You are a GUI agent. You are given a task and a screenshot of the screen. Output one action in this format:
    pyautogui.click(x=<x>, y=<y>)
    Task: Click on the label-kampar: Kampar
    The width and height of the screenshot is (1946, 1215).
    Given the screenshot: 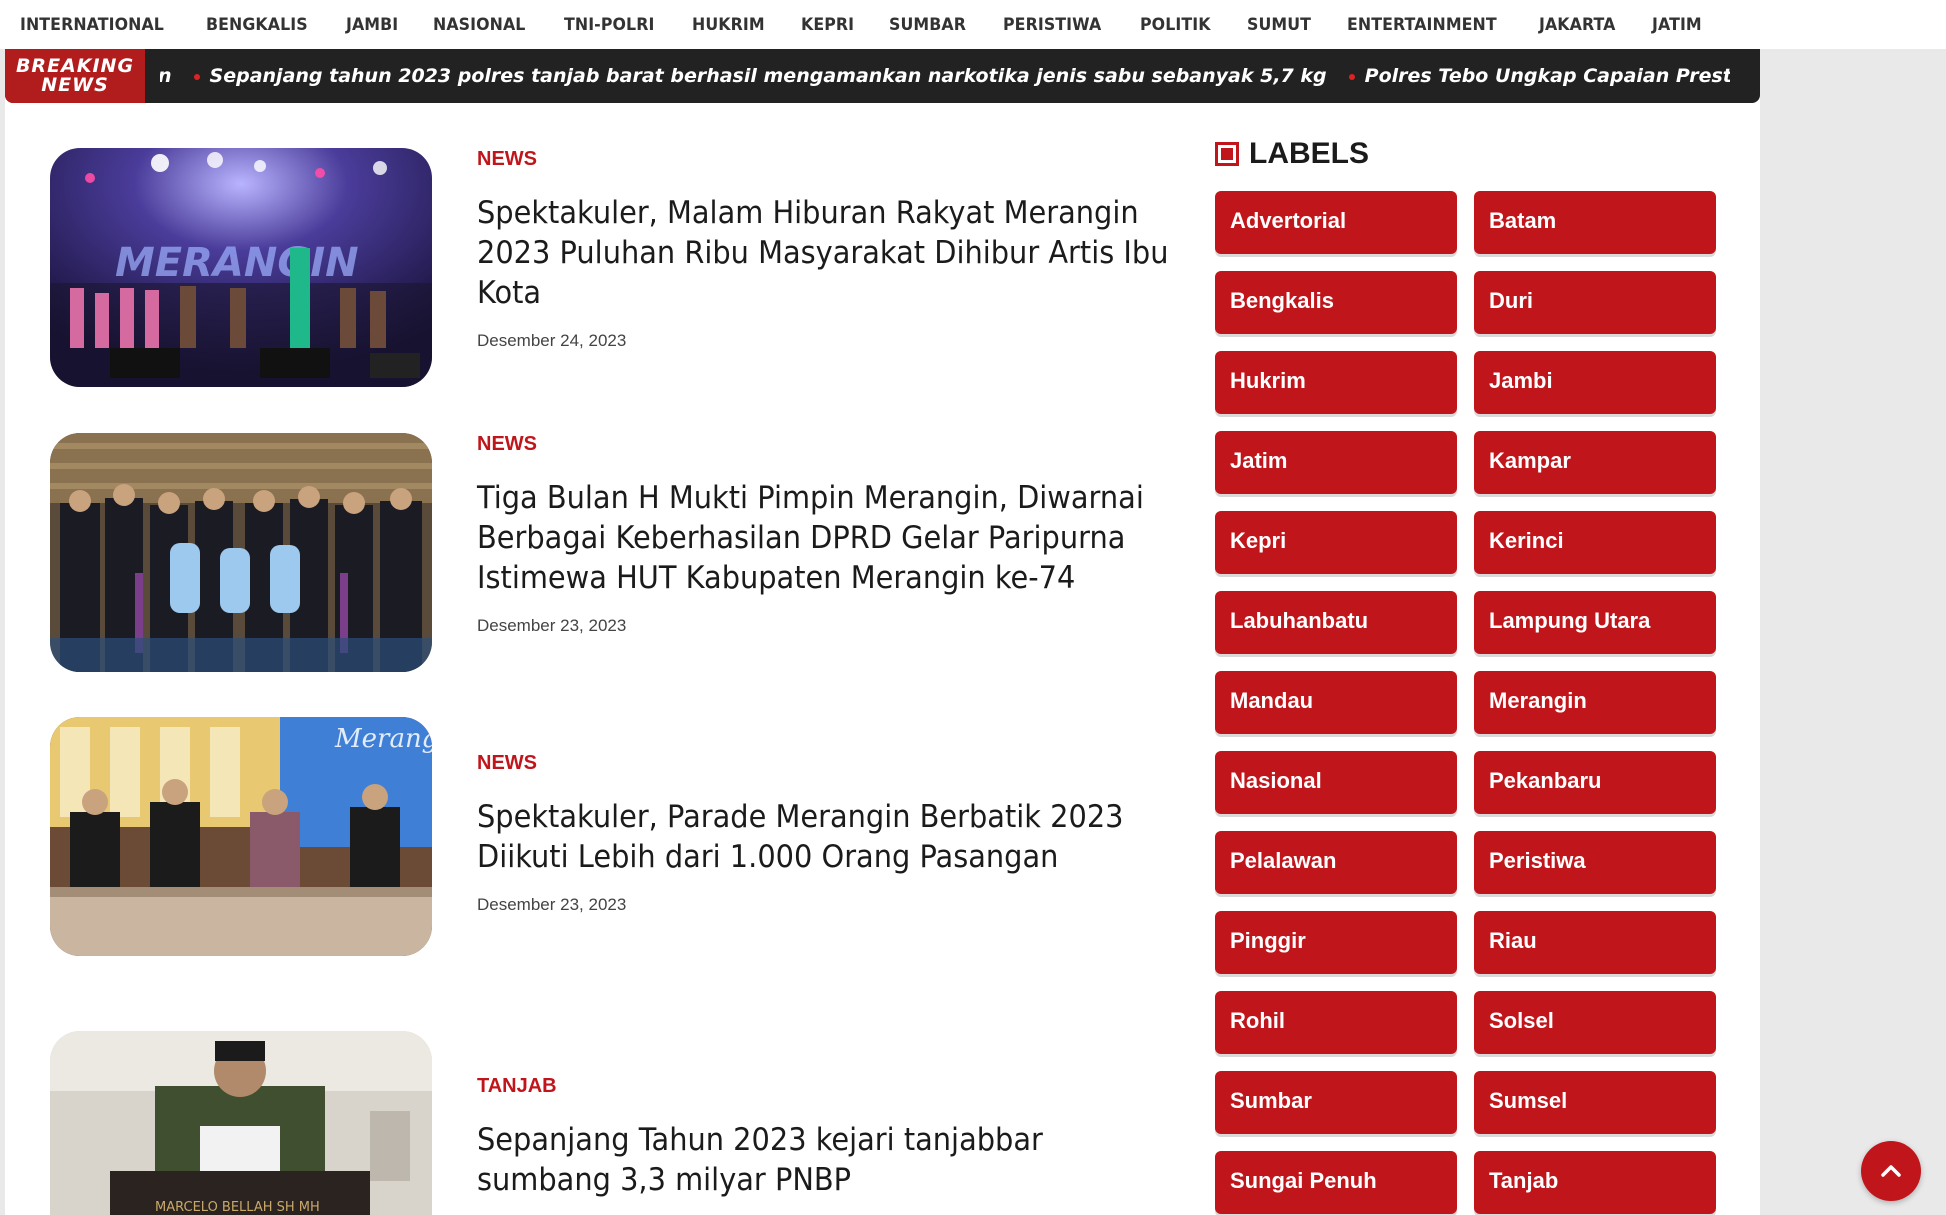 What is the action you would take?
    pyautogui.click(x=1595, y=462)
    